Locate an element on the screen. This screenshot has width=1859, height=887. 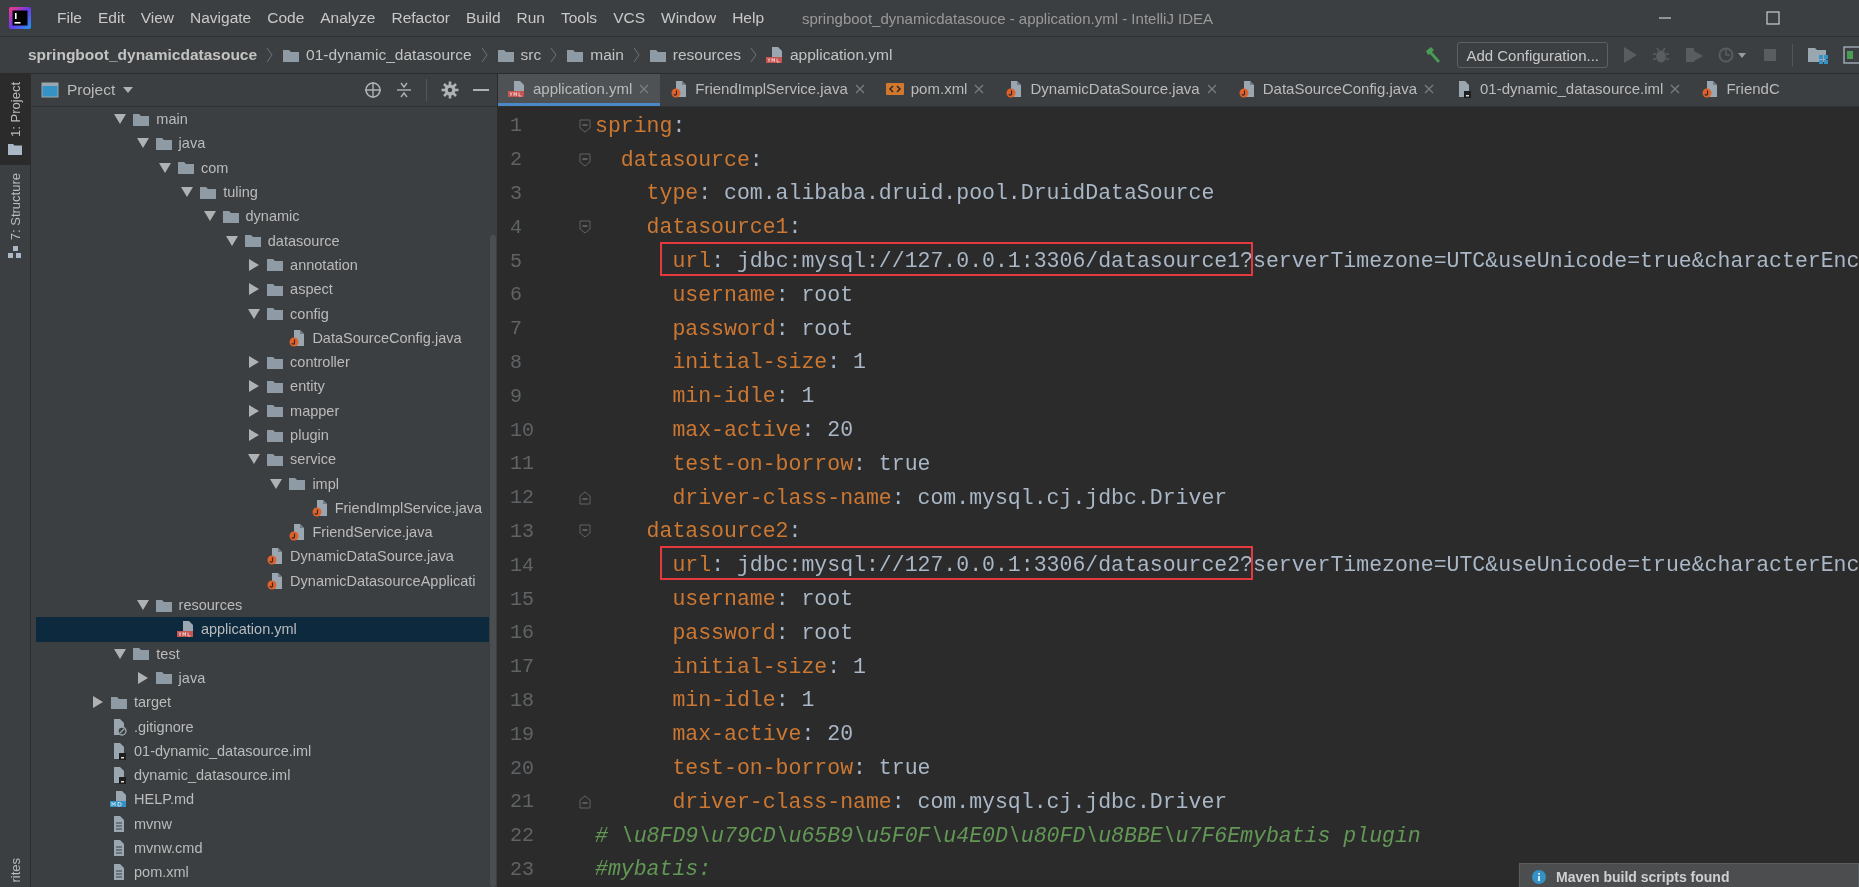
menu-item: Build is located at coordinates (483, 18).